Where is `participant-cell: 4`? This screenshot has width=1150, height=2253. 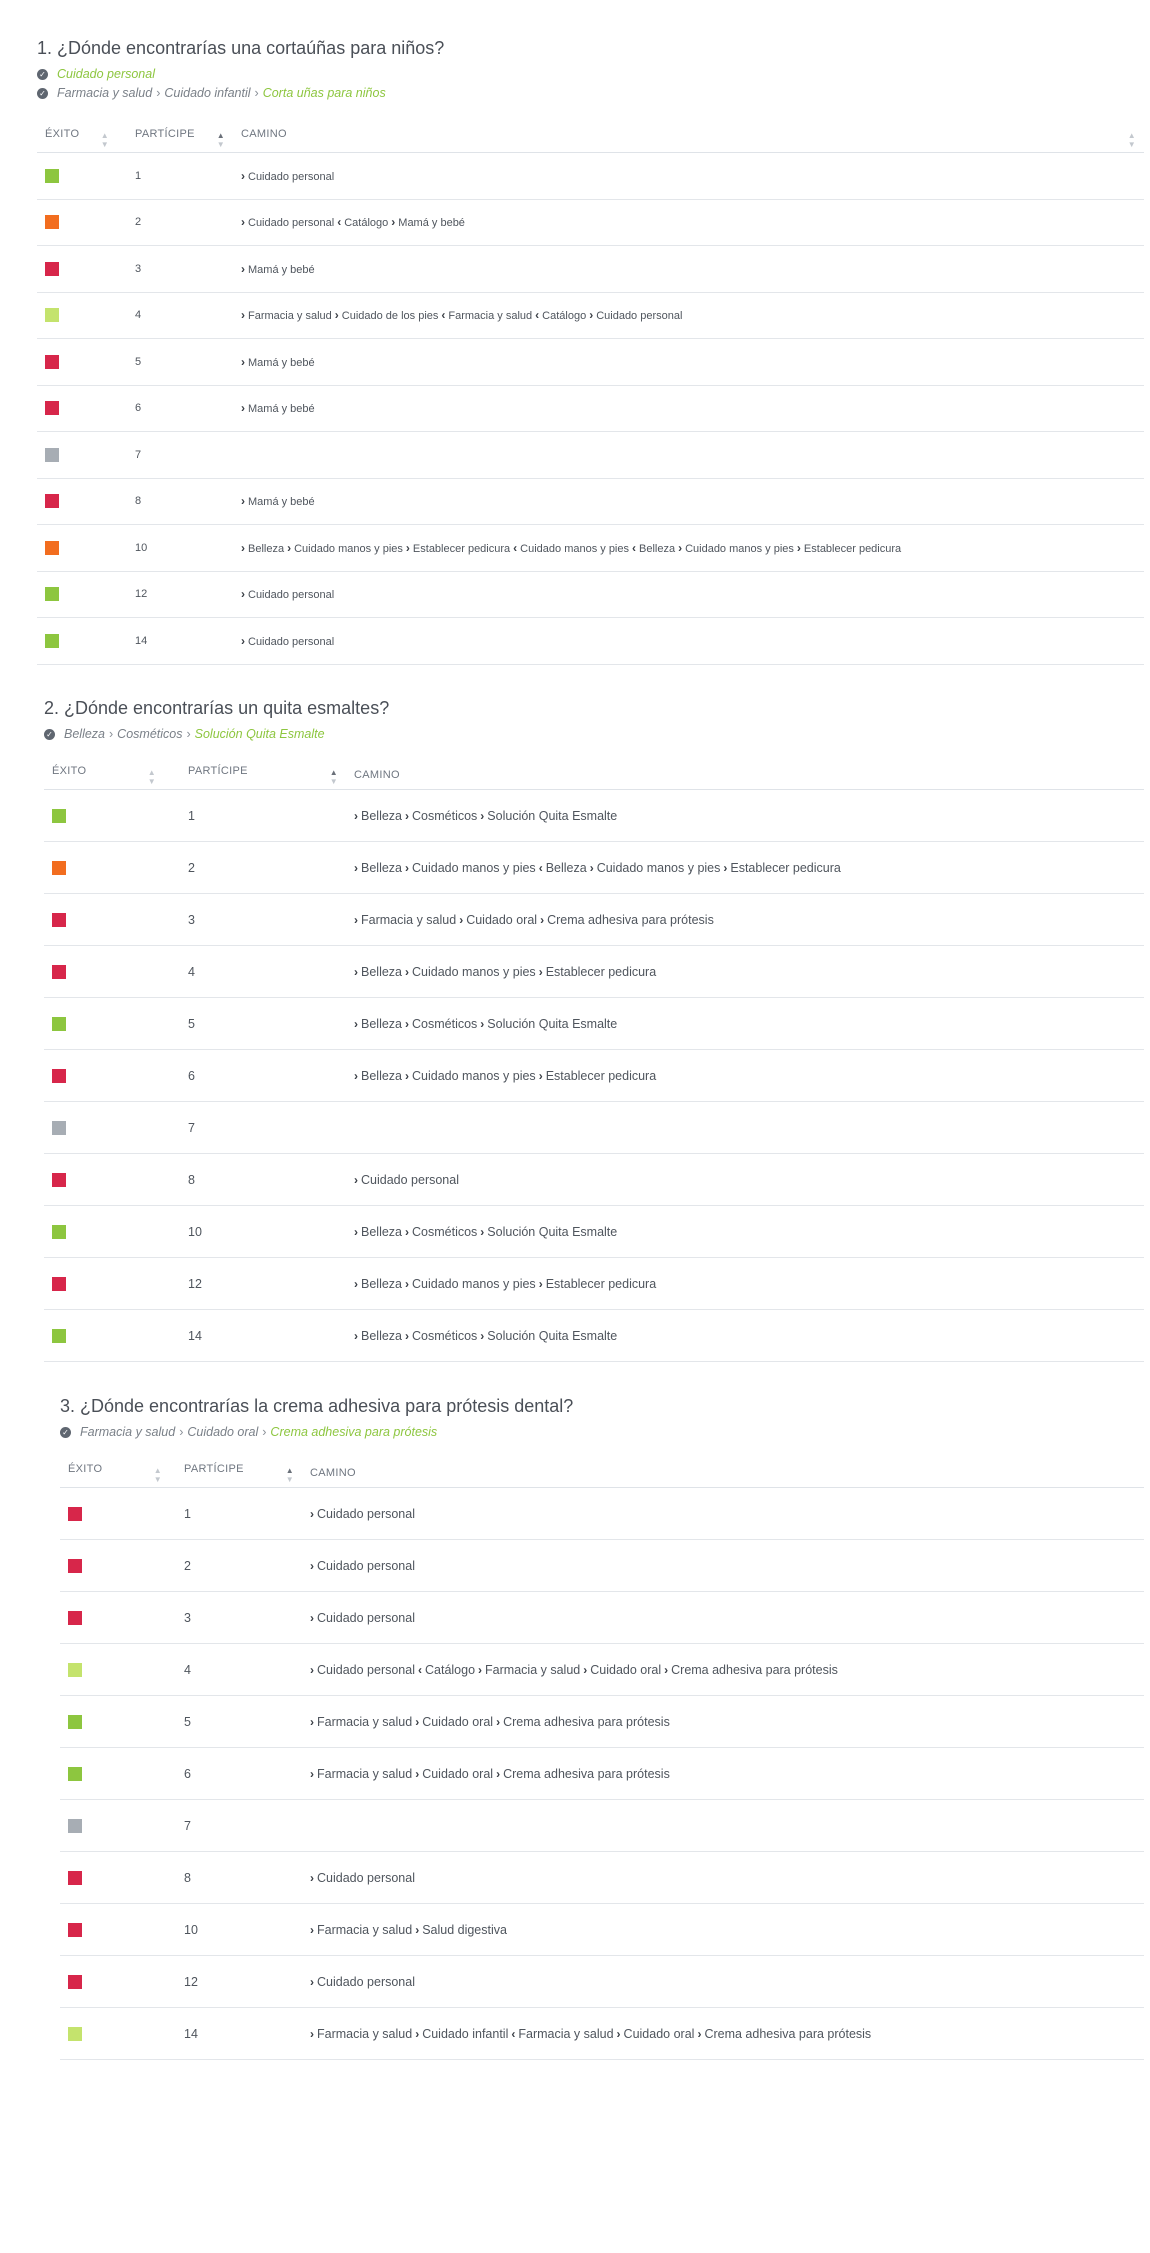 participant-cell: 4 is located at coordinates (236, 1669).